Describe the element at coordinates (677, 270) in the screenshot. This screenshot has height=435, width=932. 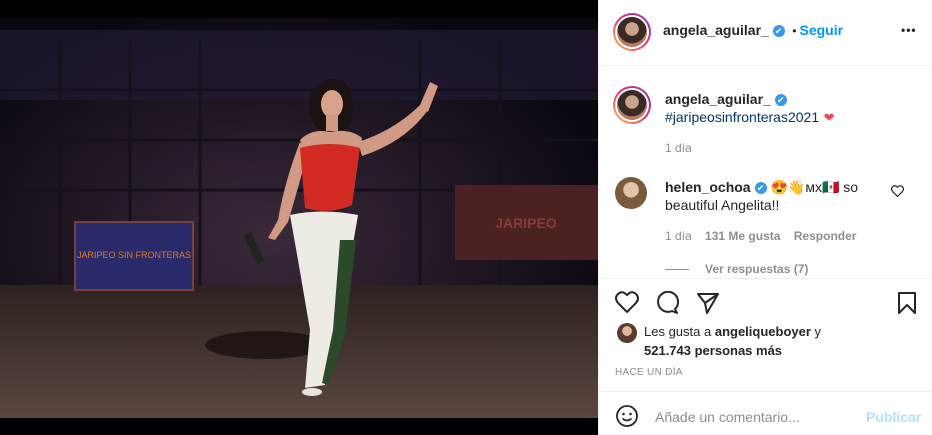
I see `replies-divider` at that location.